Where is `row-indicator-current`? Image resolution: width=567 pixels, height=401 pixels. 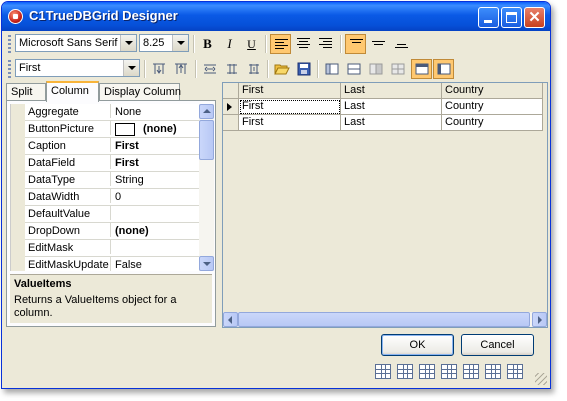 row-indicator-current is located at coordinates (231, 107).